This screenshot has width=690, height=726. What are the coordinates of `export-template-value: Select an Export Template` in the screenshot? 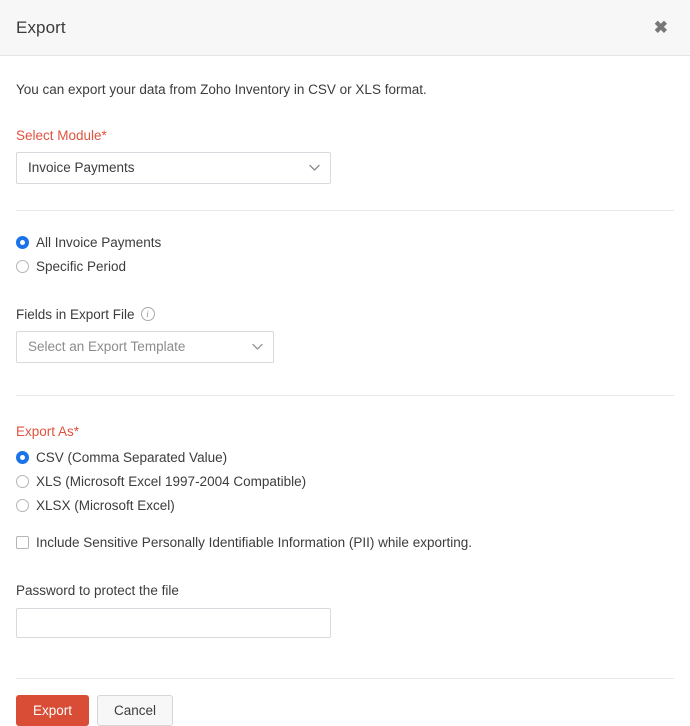 It's located at (107, 347).